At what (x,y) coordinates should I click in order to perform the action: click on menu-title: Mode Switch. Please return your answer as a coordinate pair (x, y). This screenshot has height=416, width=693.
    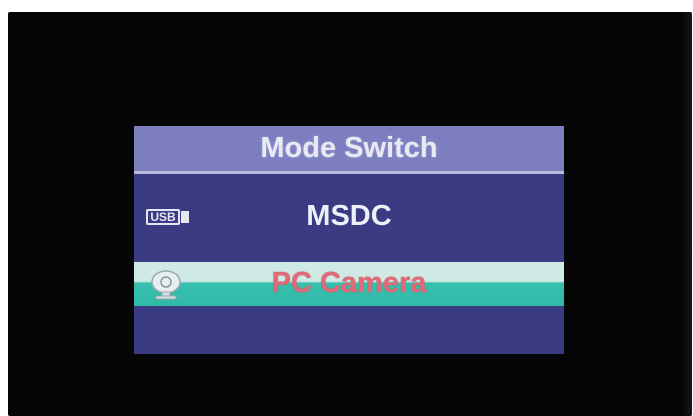
    Looking at the image, I should click on (349, 148).